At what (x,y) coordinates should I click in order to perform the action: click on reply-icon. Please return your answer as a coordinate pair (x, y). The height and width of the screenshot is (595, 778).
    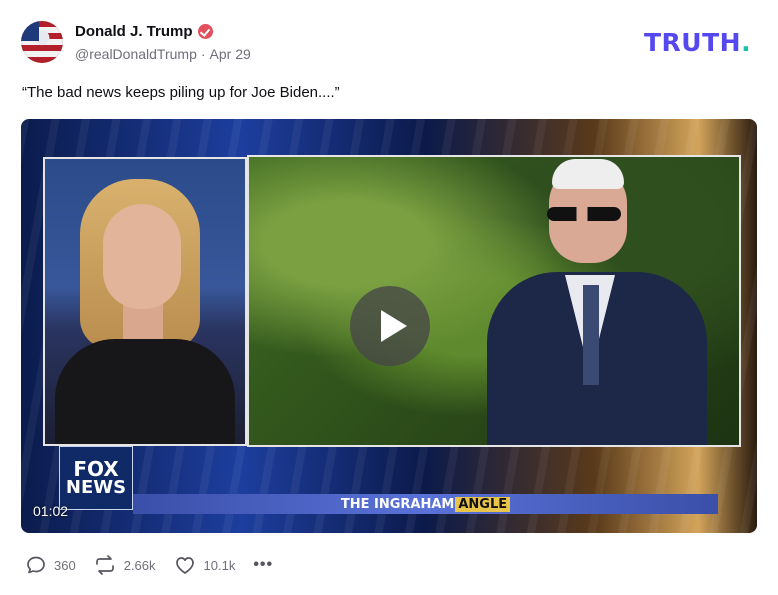
    Looking at the image, I should click on (36, 565).